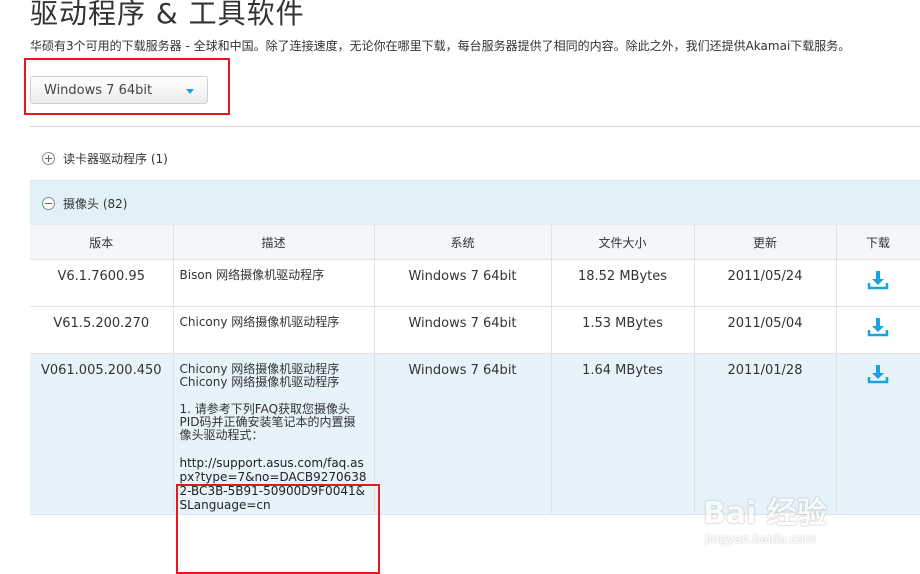 The width and height of the screenshot is (920, 574). What do you see at coordinates (623, 330) in the screenshot?
I see `cell-size: 1.53 MBytes` at bounding box center [623, 330].